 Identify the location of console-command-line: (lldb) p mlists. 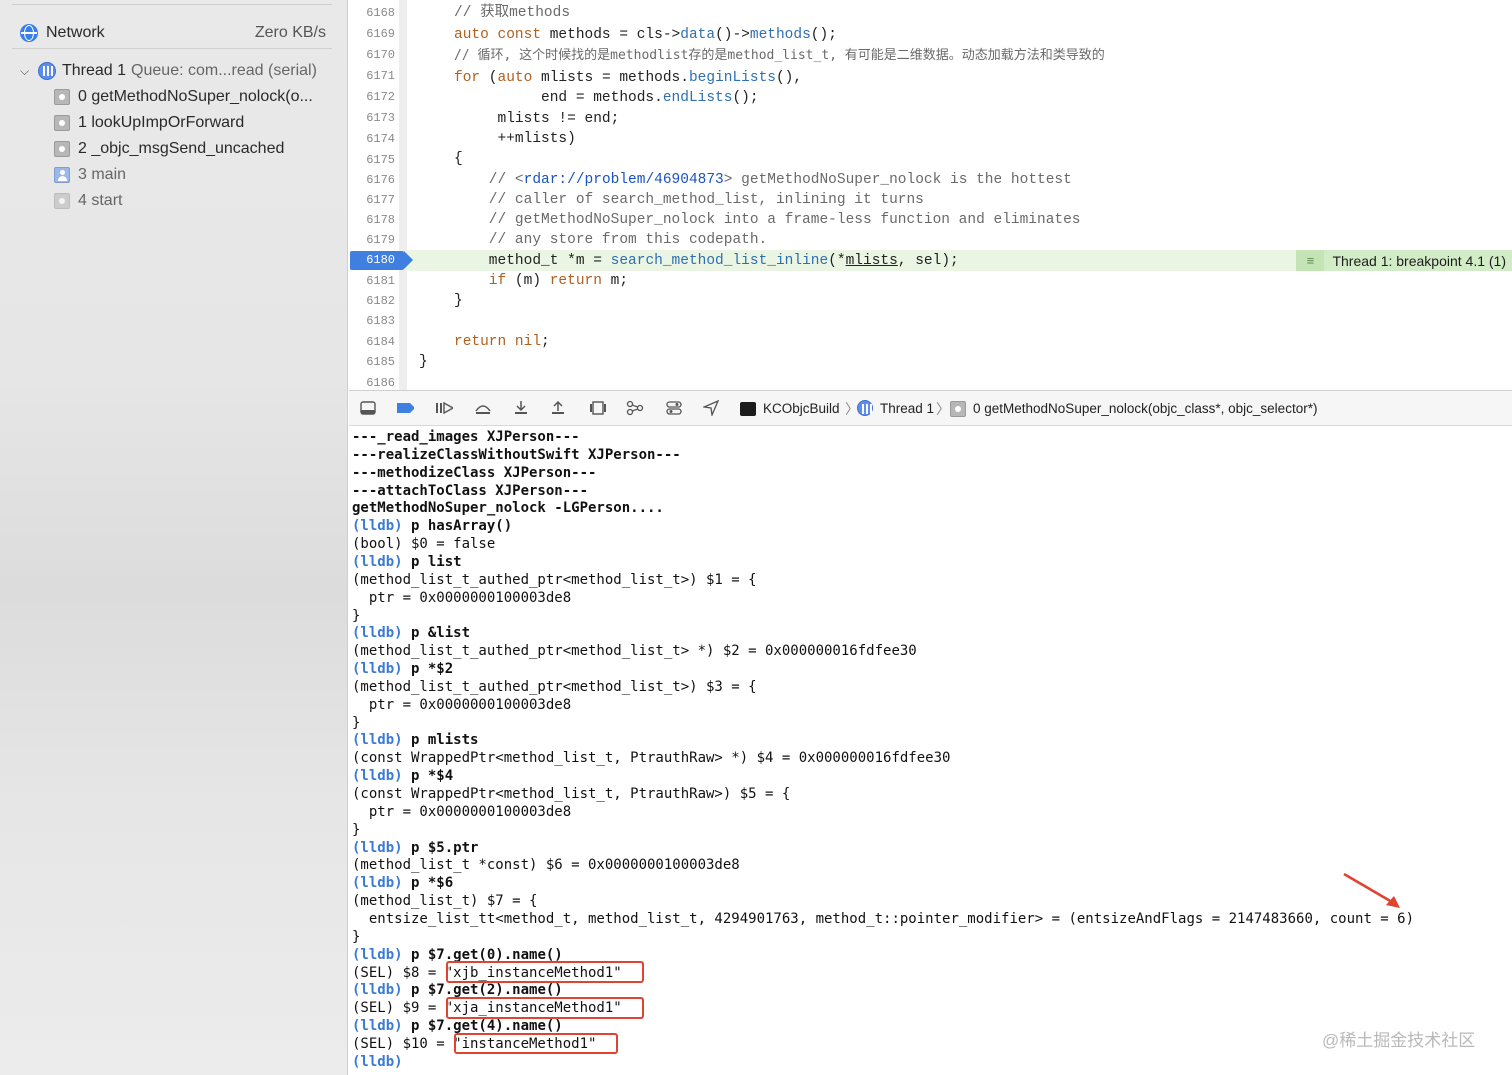
(415, 740).